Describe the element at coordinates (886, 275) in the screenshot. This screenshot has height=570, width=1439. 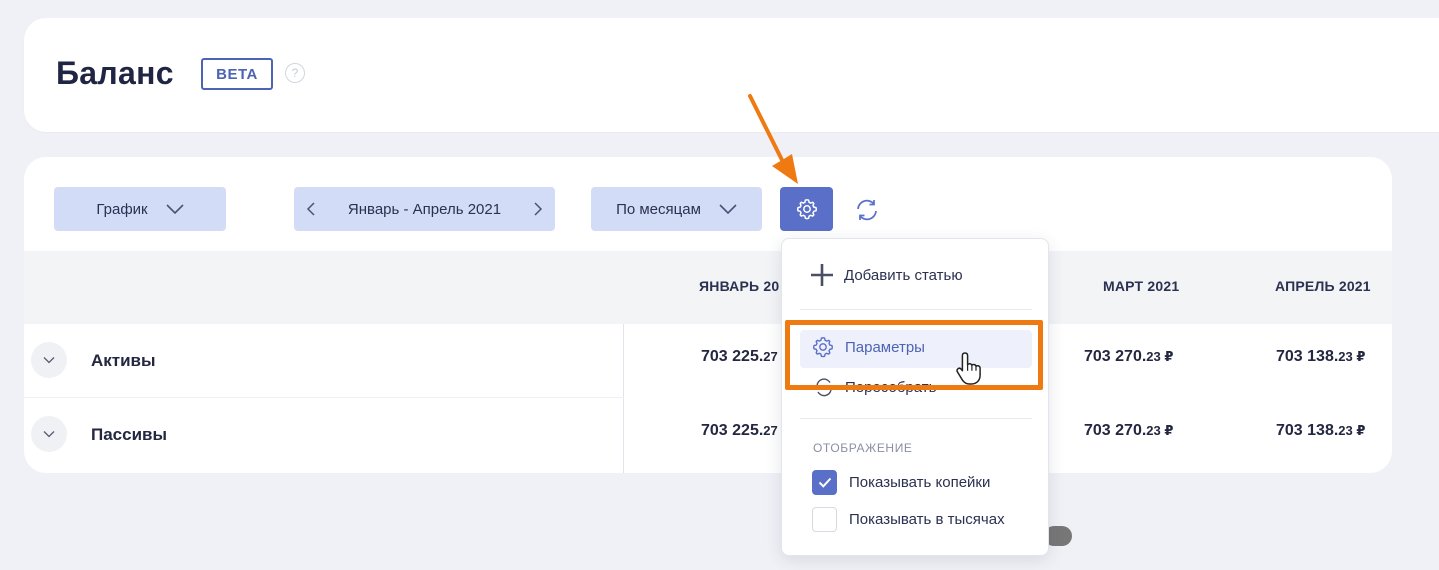
I see `menu-item-add-article: Добавить статью` at that location.